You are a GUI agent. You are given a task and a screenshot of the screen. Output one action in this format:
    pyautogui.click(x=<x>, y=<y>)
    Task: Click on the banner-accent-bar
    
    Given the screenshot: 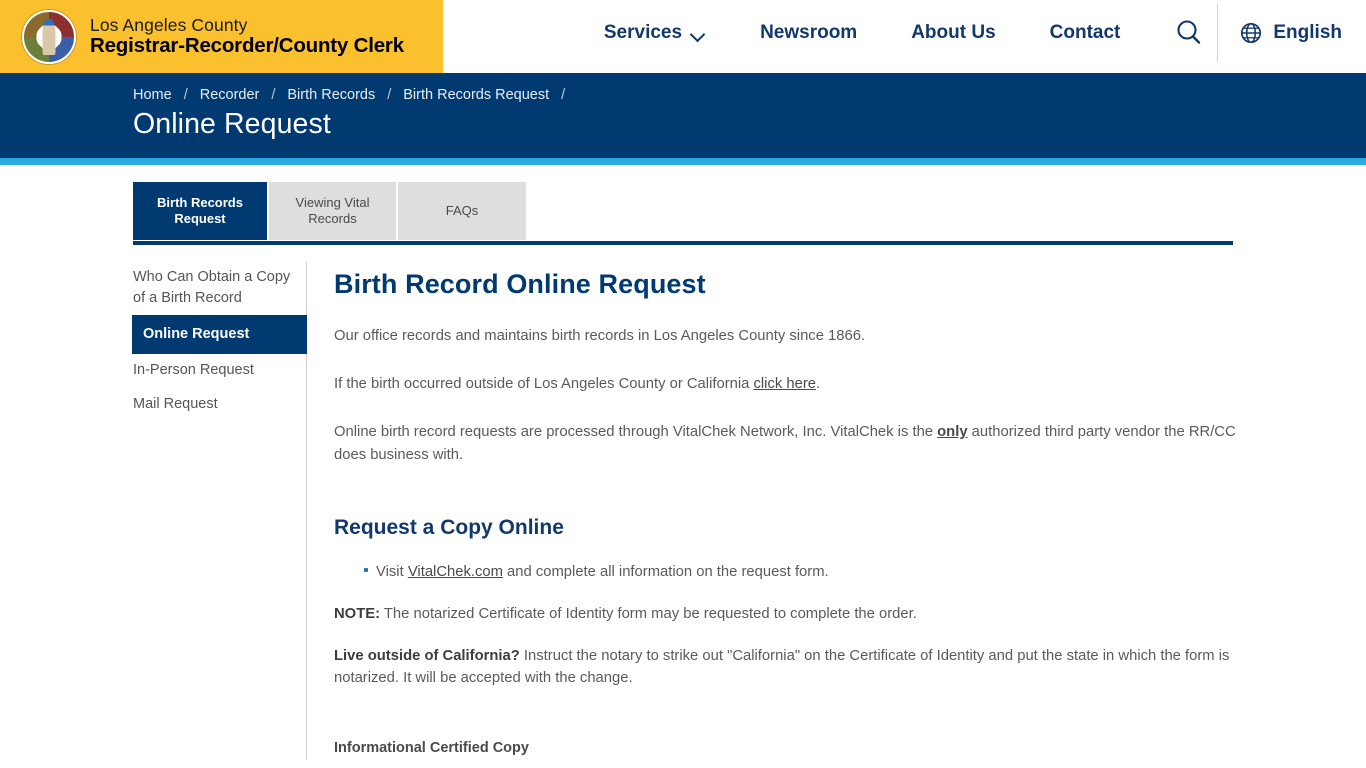 What is the action you would take?
    pyautogui.click(x=683, y=161)
    